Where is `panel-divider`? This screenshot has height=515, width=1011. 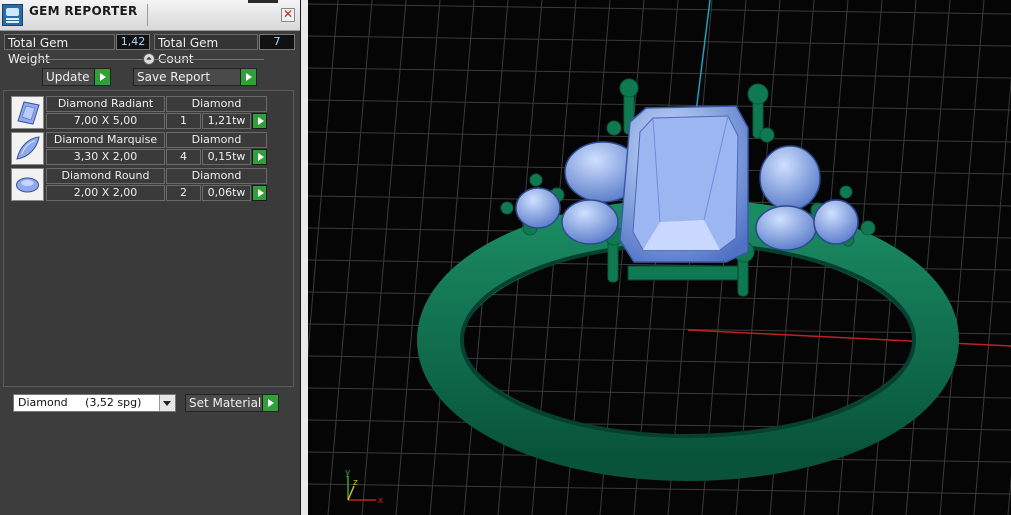 panel-divider is located at coordinates (304, 257).